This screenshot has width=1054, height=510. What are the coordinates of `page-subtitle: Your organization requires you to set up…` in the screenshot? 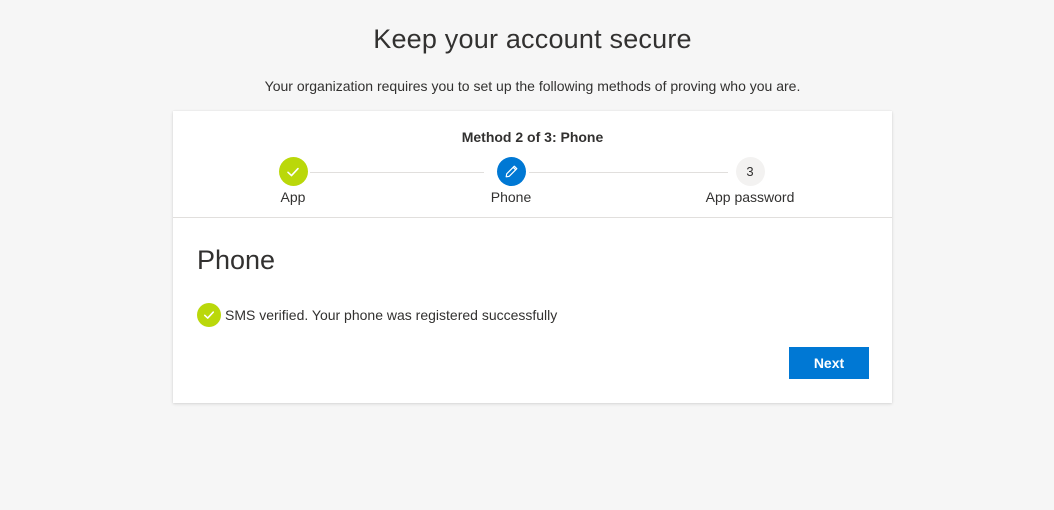 It's located at (532, 86).